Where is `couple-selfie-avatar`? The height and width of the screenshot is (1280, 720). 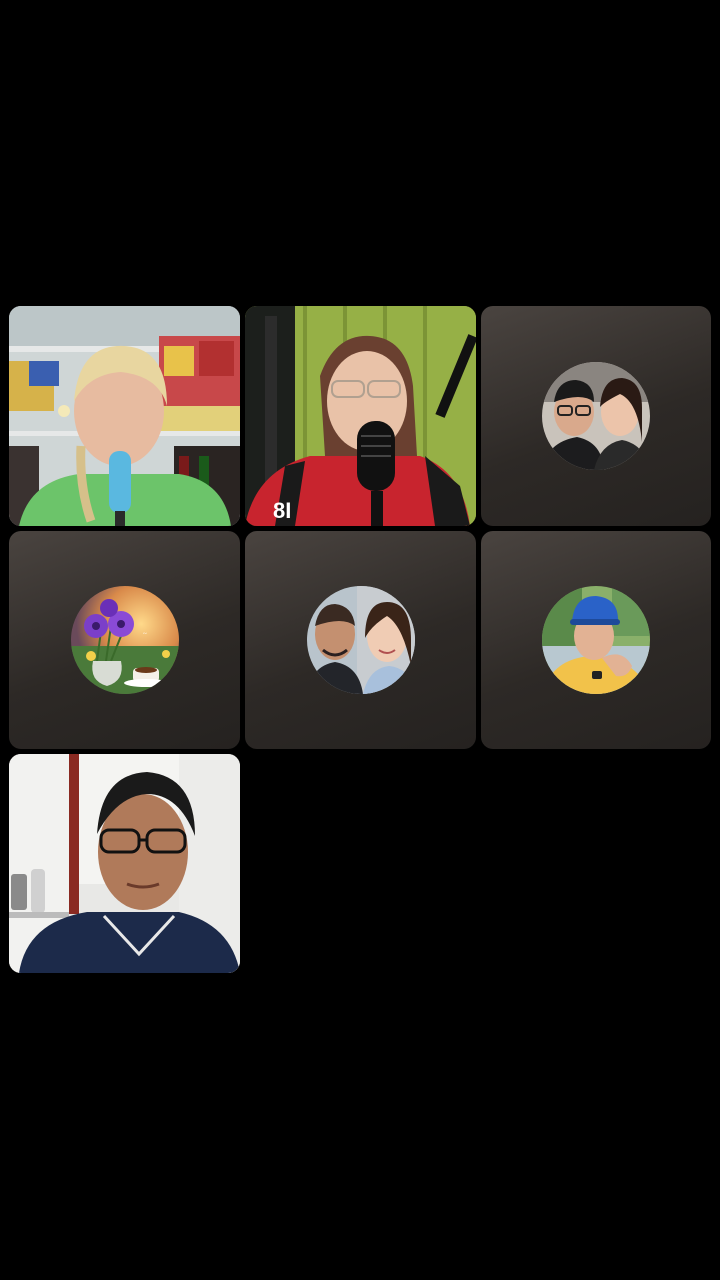 couple-selfie-avatar is located at coordinates (360, 640).